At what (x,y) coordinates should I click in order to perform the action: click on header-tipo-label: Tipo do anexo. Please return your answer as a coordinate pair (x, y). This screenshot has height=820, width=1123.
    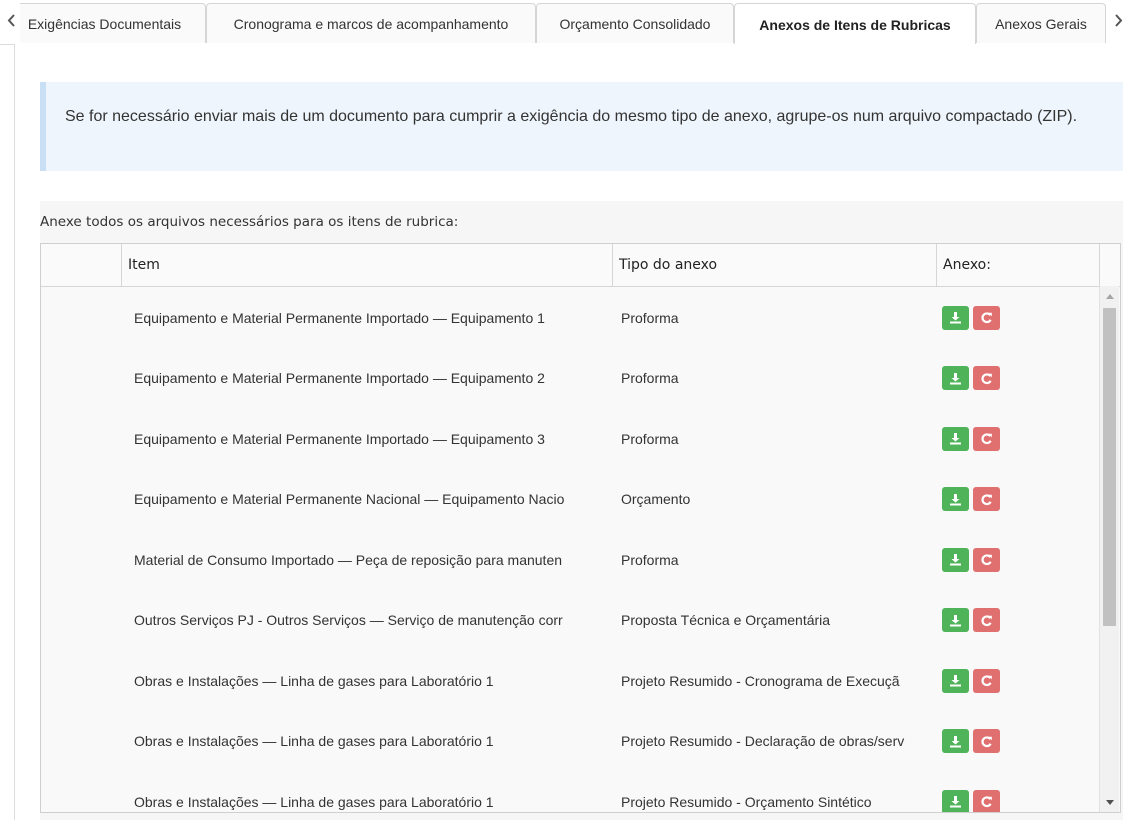
    Looking at the image, I should click on (668, 265).